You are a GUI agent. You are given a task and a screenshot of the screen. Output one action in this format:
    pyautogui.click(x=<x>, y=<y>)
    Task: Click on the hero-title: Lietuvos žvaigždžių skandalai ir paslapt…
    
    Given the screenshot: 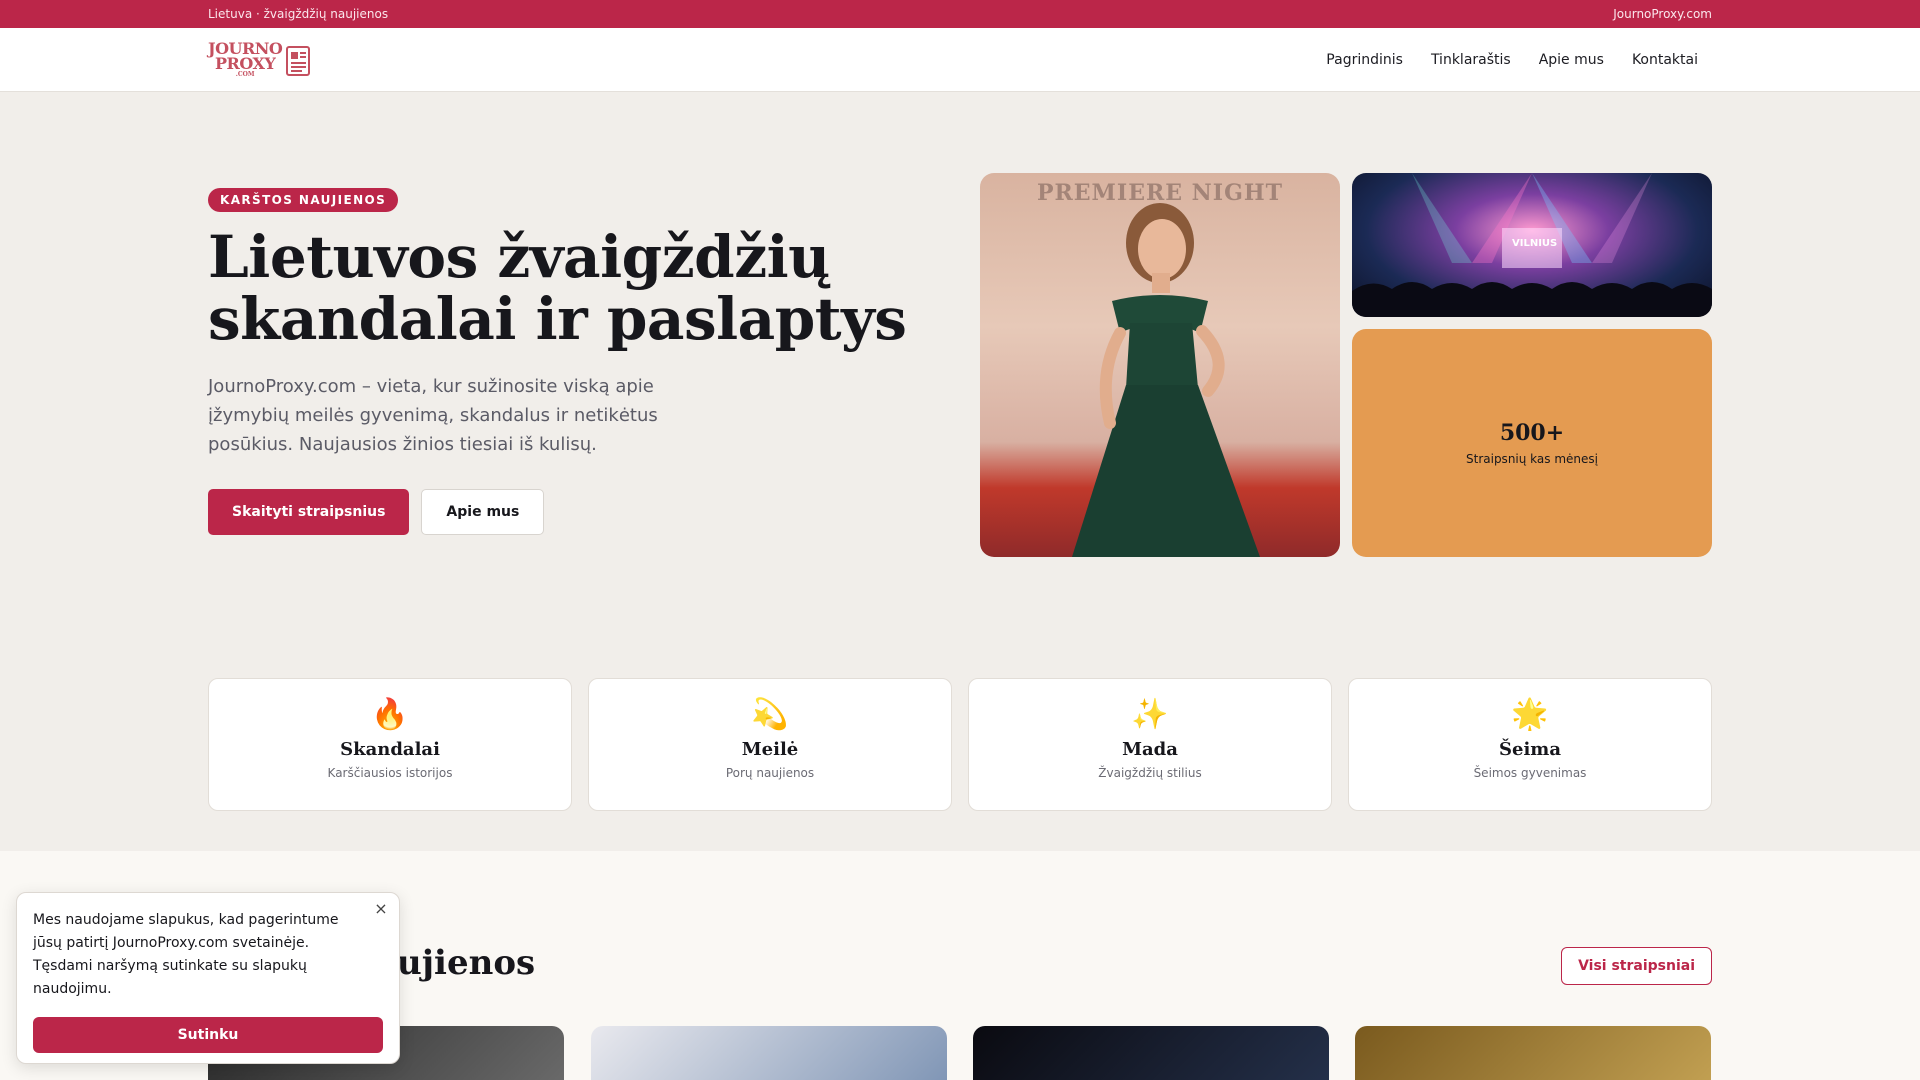 What is the action you would take?
    pyautogui.click(x=557, y=288)
    